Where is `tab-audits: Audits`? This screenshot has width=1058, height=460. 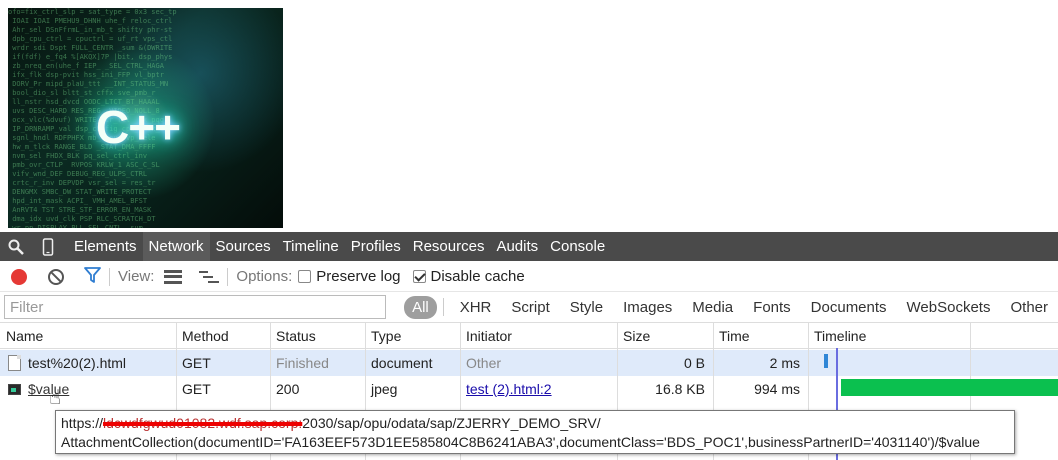
tab-audits: Audits is located at coordinates (517, 246).